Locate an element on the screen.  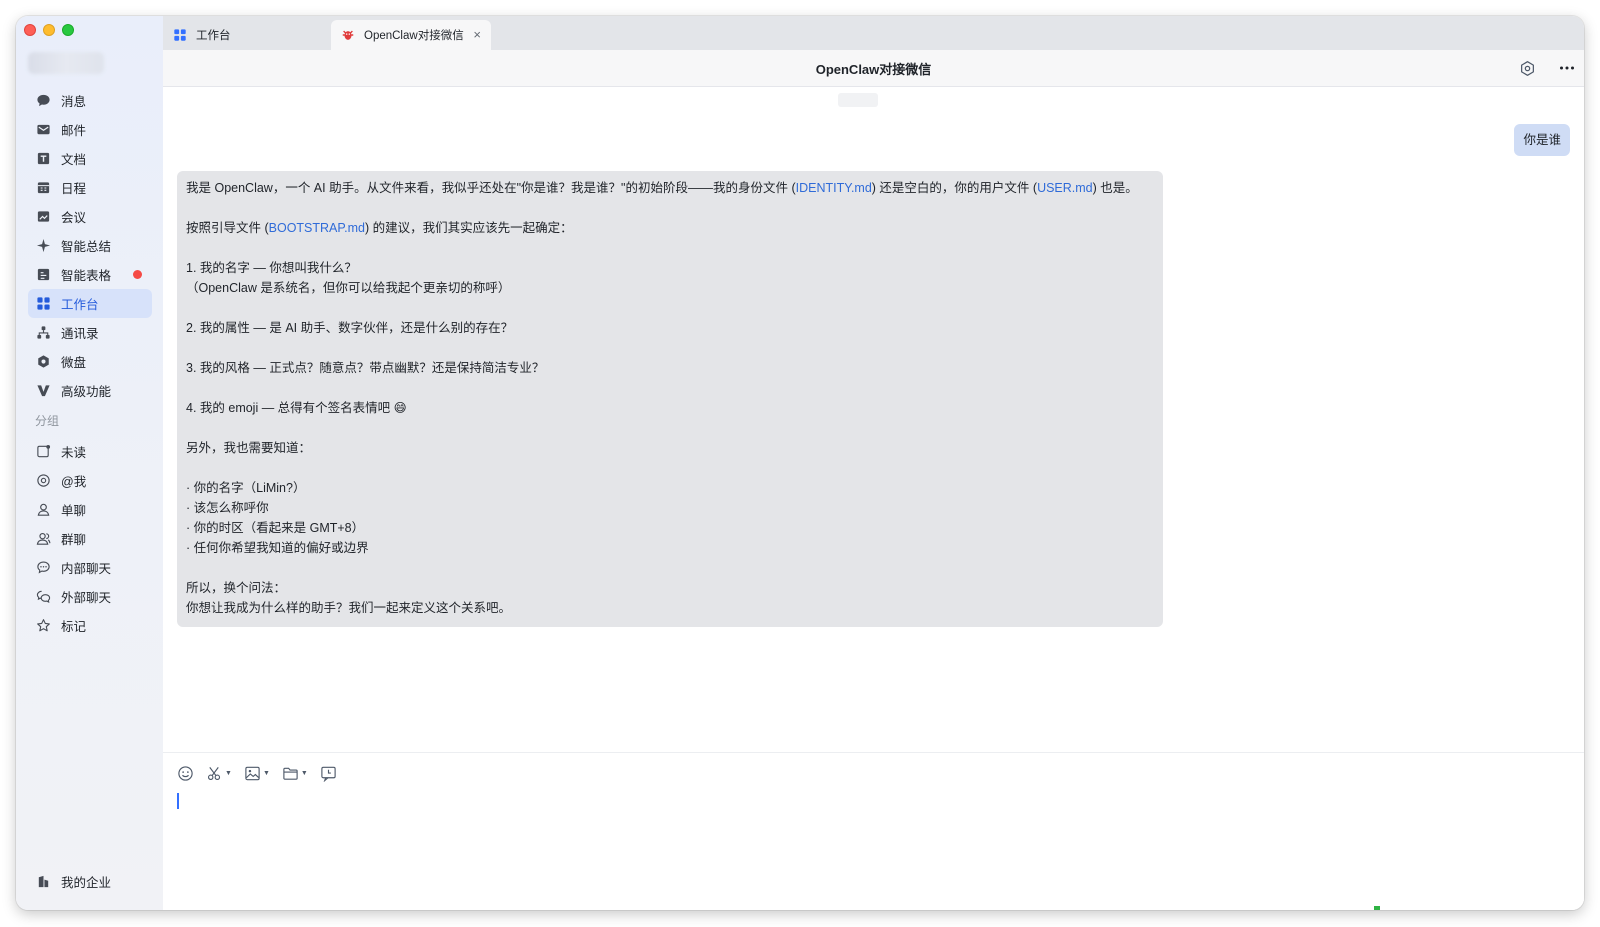
sidebar-item-workbench: 工作台 is located at coordinates (90, 303).